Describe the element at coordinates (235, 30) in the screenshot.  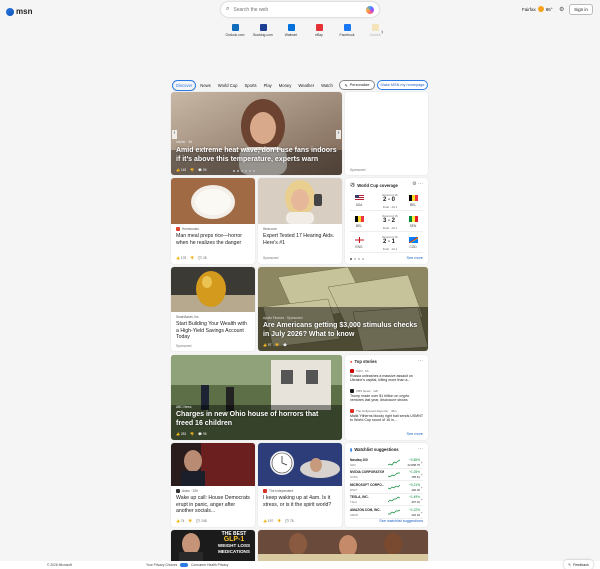
I see `quick-link-0: Outlook.com` at that location.